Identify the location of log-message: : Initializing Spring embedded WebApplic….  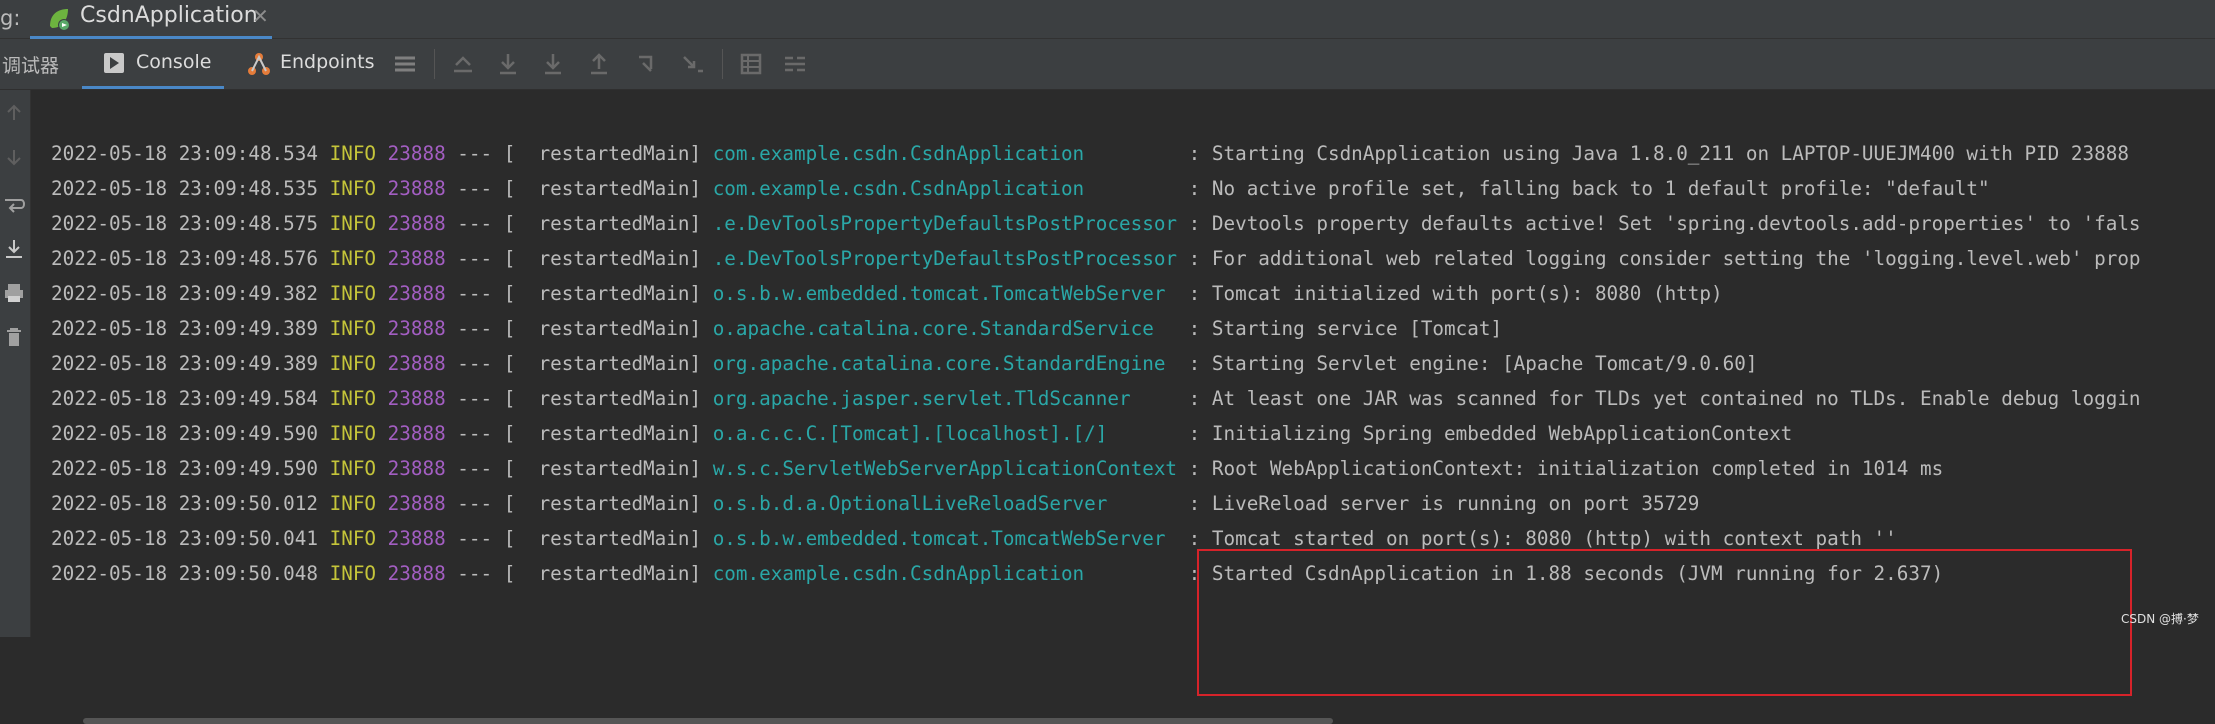
(1485, 433).